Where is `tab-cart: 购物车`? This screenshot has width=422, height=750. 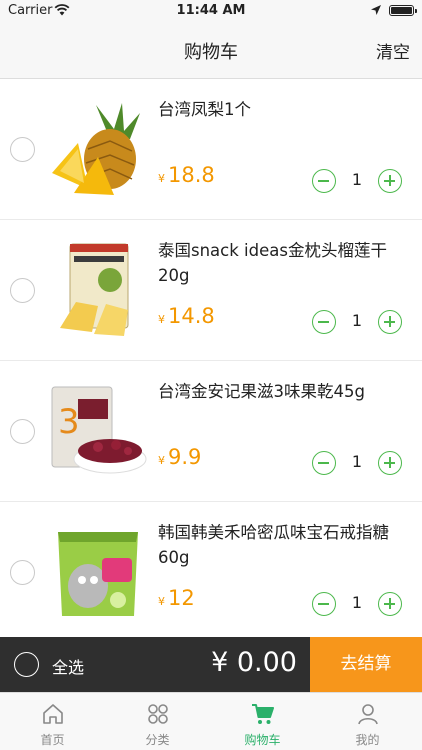 tab-cart: 购物车 is located at coordinates (262, 721).